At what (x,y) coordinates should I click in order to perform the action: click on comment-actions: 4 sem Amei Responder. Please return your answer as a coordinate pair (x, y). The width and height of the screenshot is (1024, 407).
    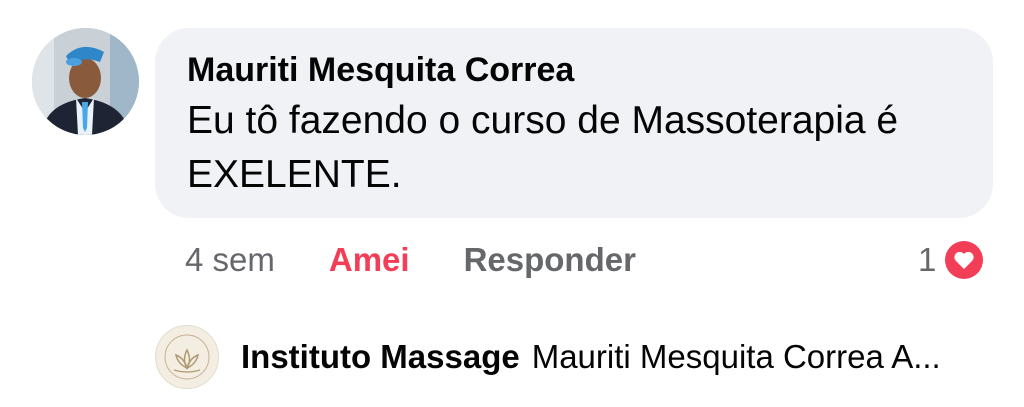
    Looking at the image, I should click on (410, 260).